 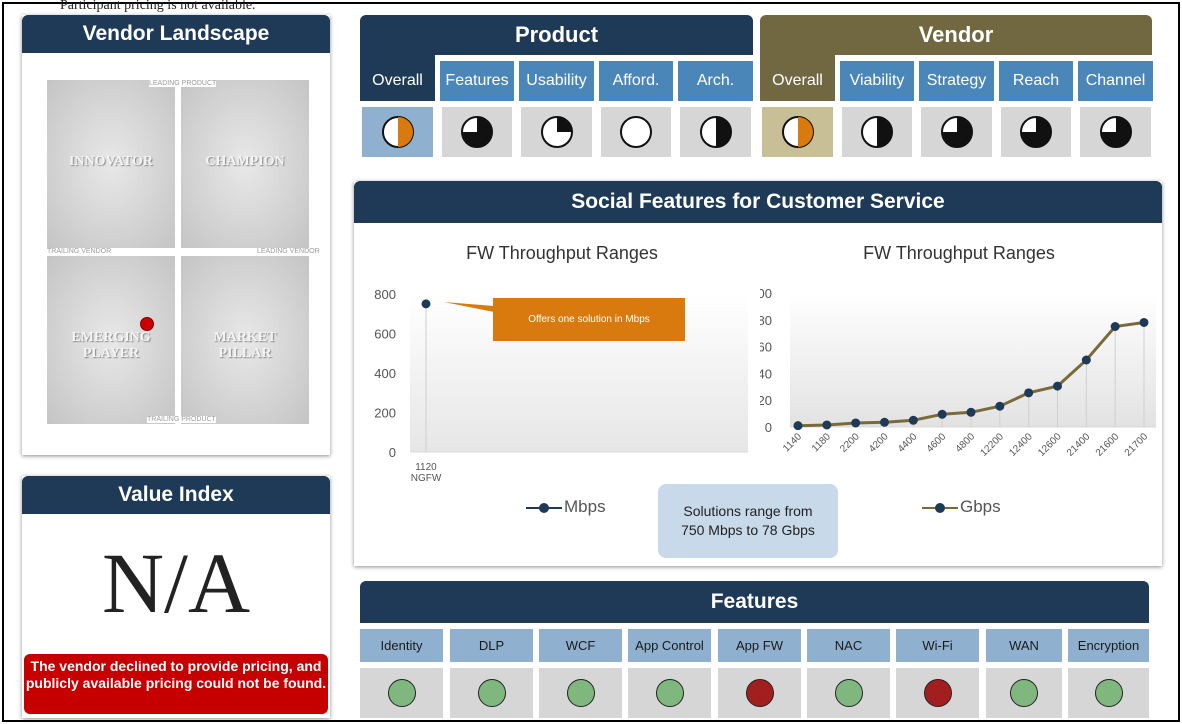 I want to click on product-usability-harvey-icon, so click(x=556, y=132).